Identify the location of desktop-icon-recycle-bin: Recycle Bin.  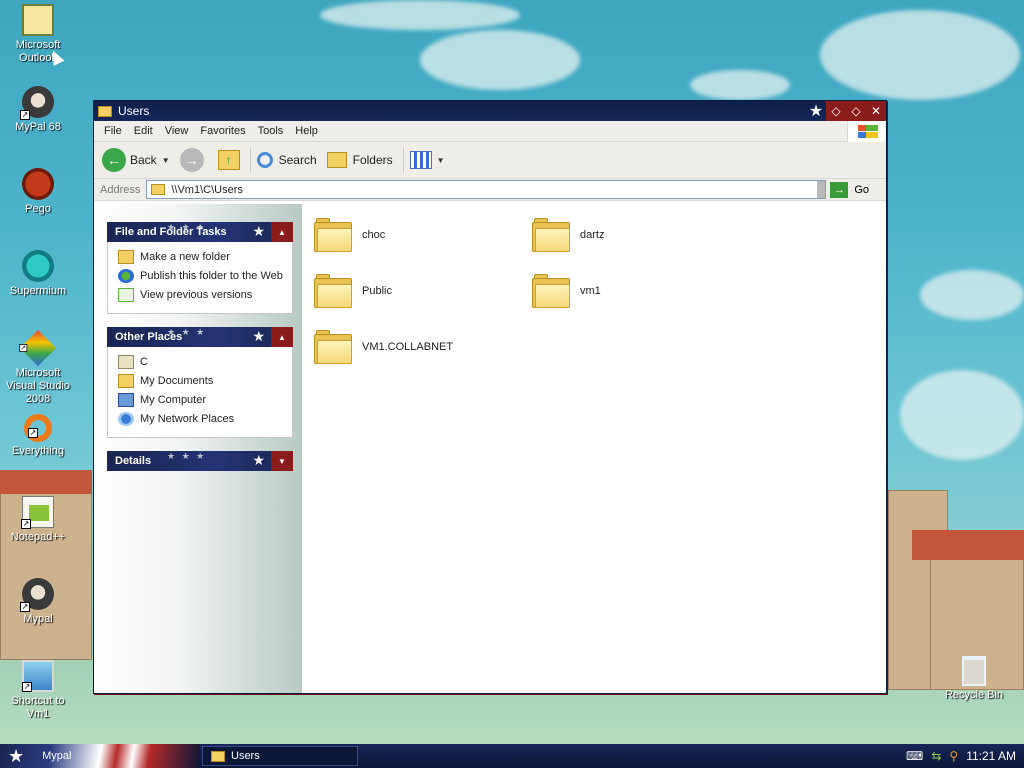
(974, 679).